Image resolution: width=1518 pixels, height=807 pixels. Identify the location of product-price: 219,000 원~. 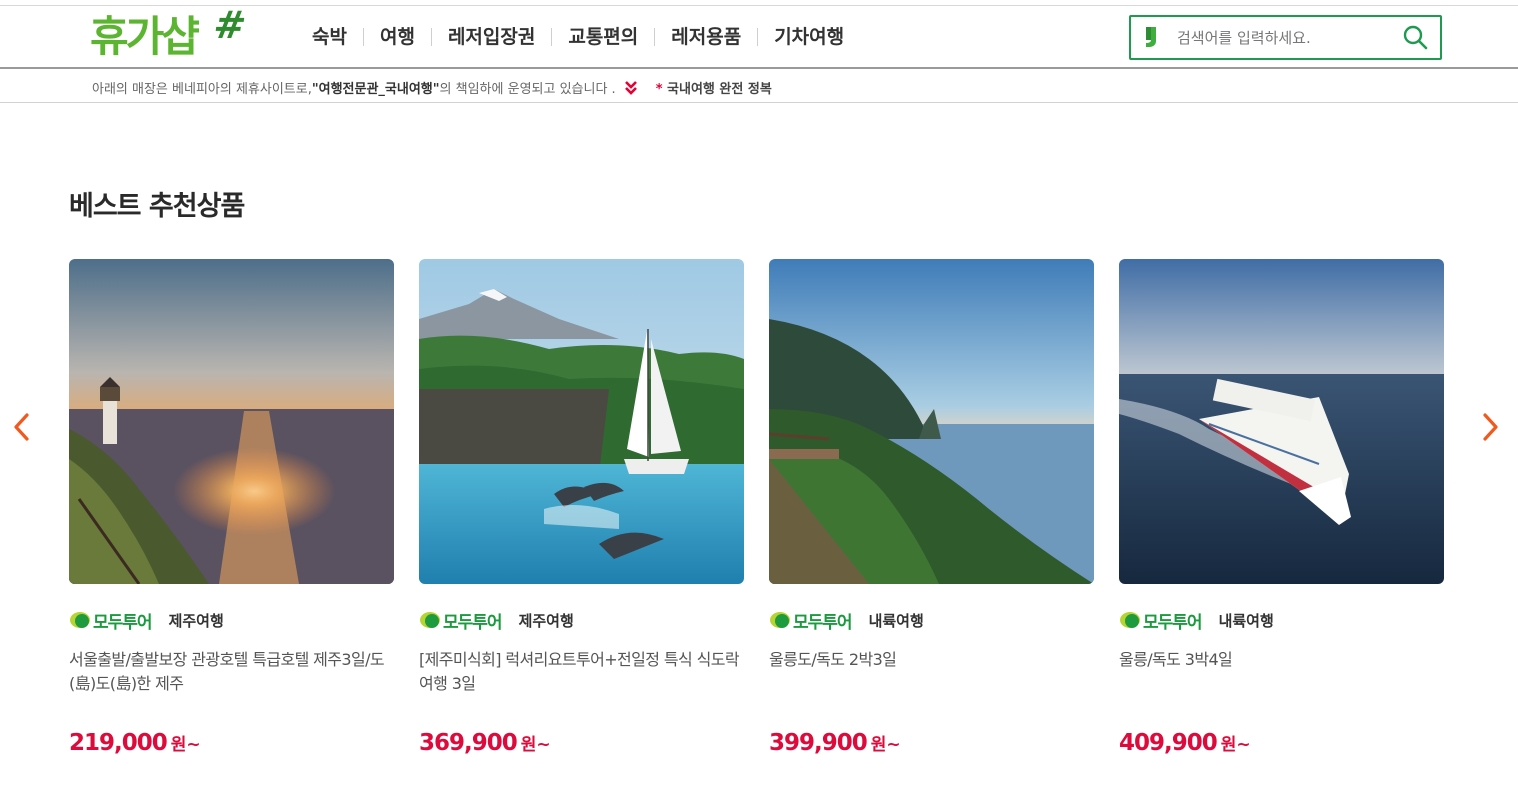
(135, 743).